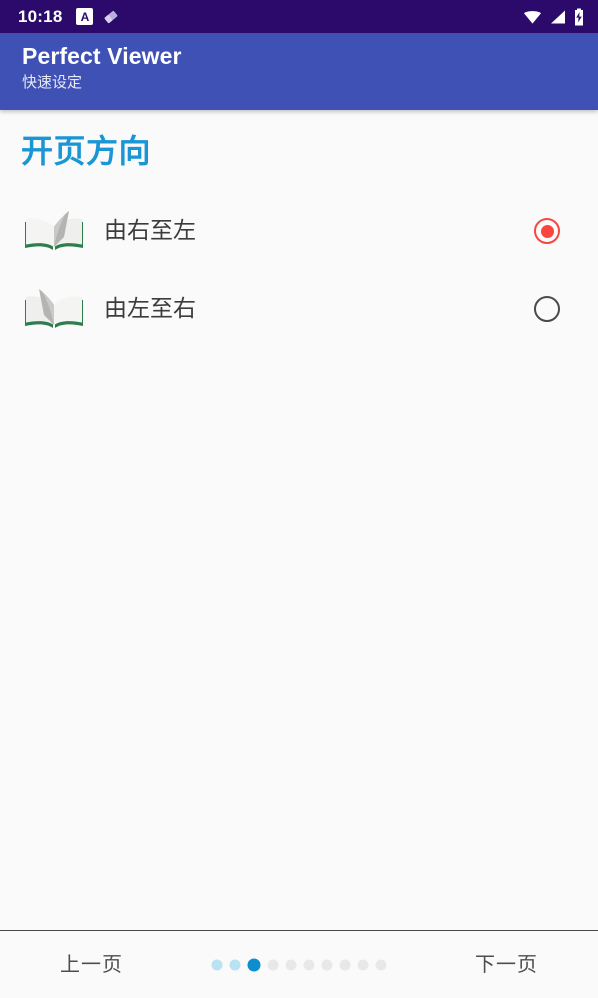 Image resolution: width=598 pixels, height=998 pixels. I want to click on book-open-right-to-left-icon, so click(54, 231).